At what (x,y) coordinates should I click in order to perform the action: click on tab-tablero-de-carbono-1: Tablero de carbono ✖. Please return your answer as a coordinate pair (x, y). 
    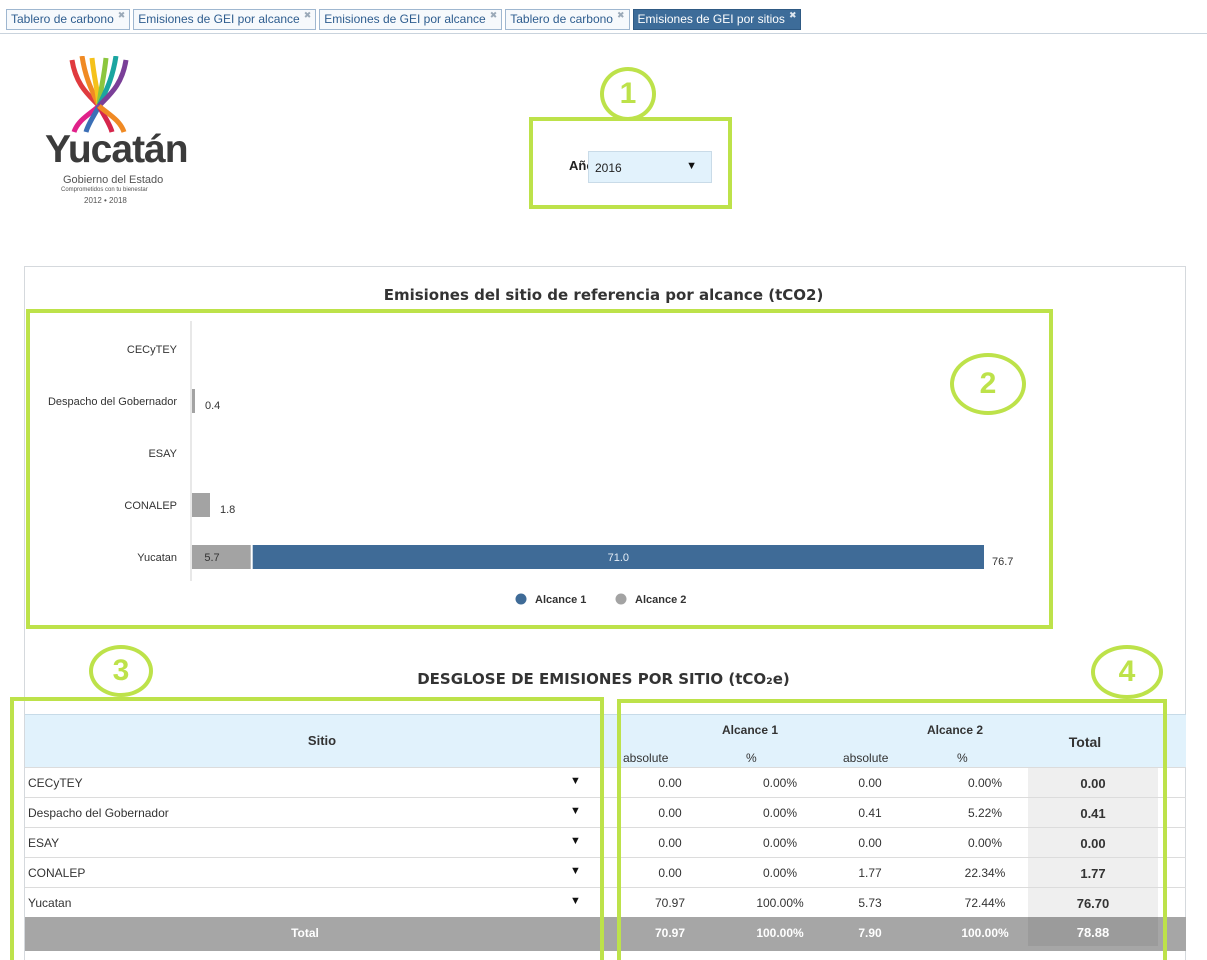
    Looking at the image, I should click on (68, 19).